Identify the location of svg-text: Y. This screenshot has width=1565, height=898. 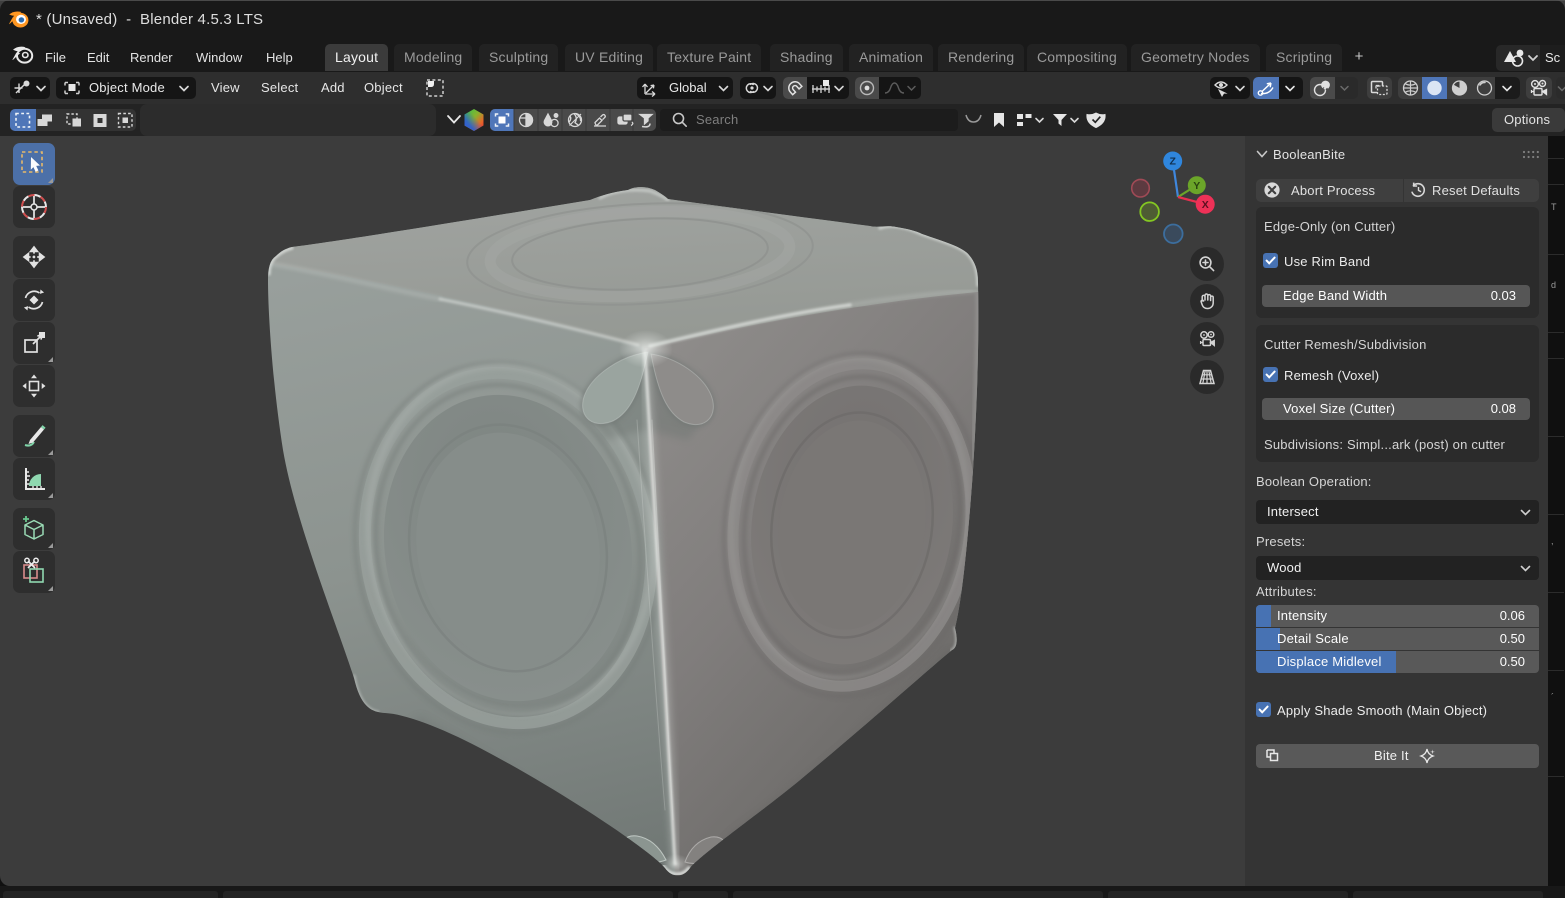
(1196, 186).